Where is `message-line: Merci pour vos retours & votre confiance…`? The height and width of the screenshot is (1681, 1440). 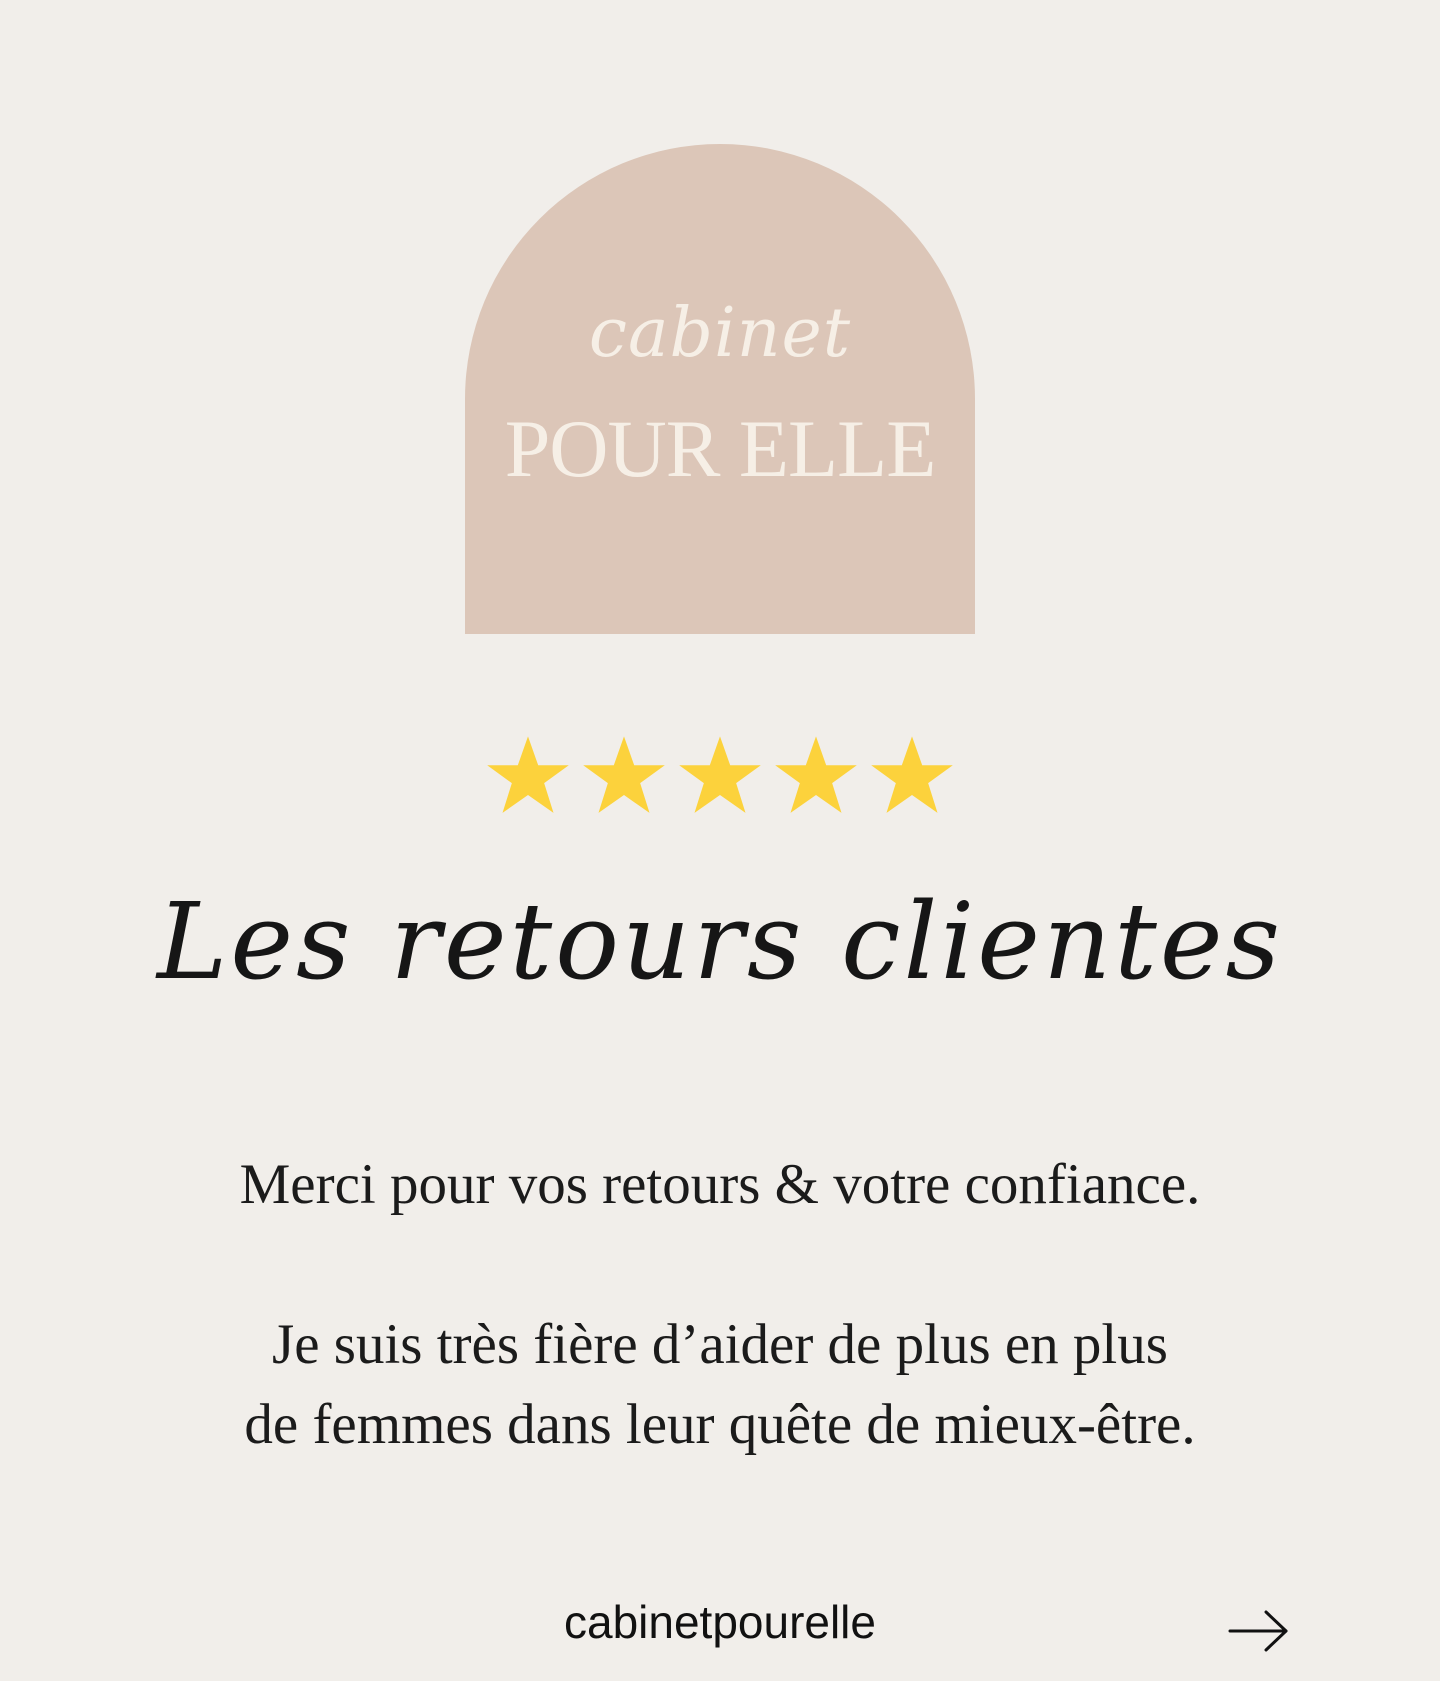
message-line: Merci pour vos retours & votre confiance… is located at coordinates (720, 1184).